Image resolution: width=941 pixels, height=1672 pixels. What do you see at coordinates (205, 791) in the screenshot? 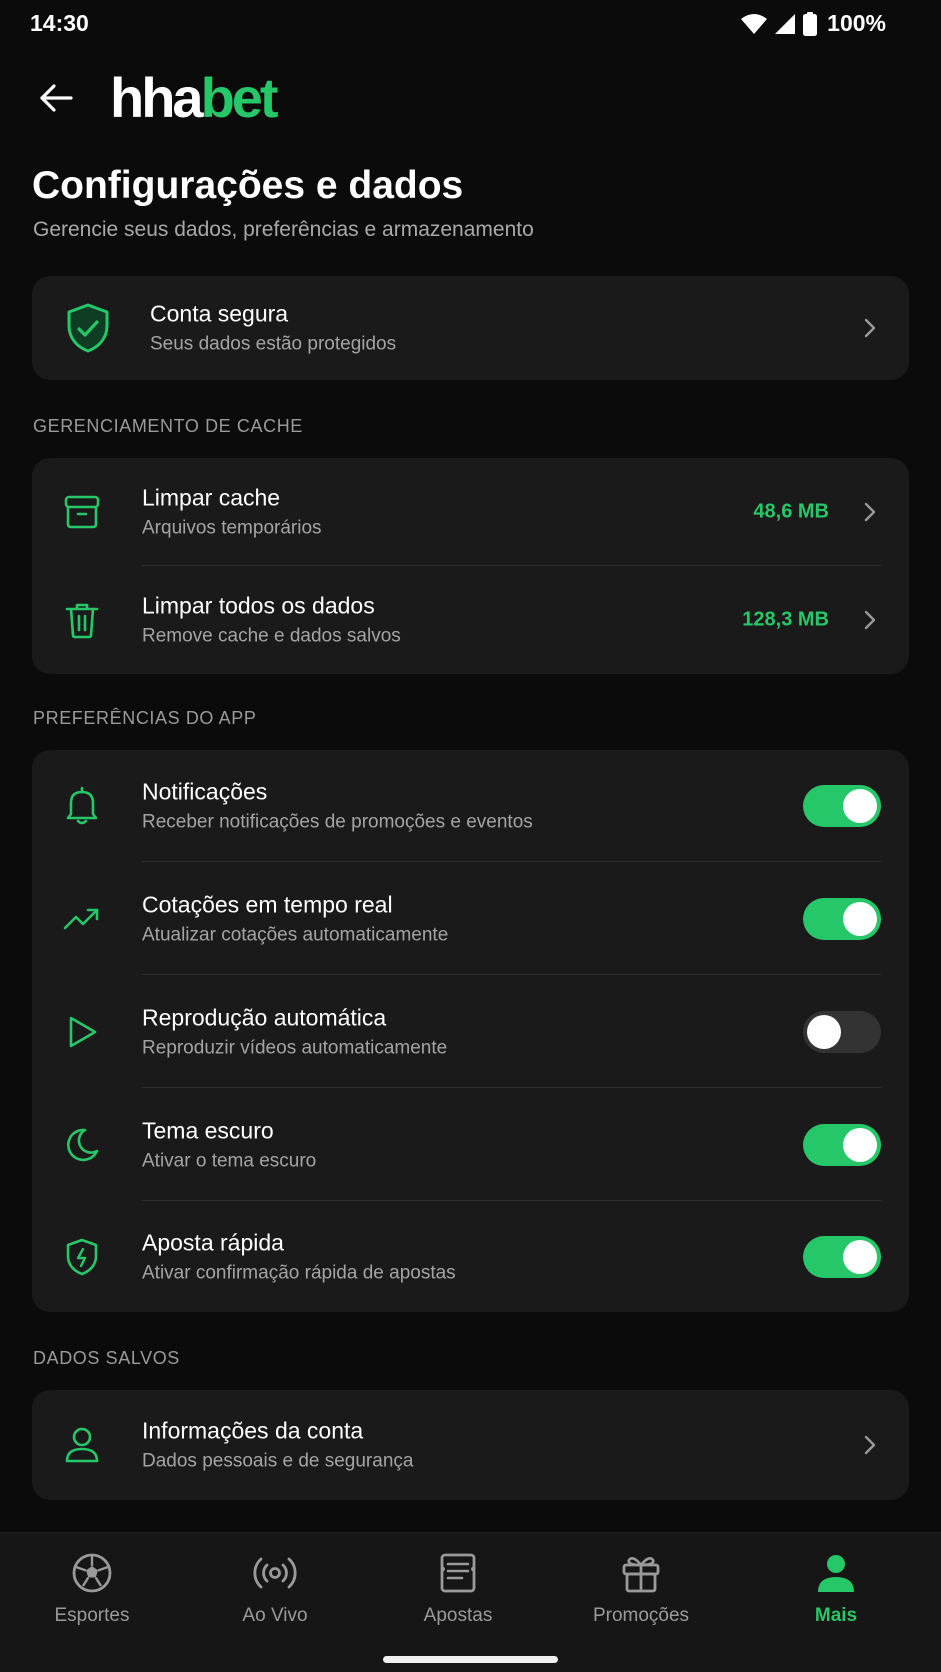
I see `pref-title: Notificações` at bounding box center [205, 791].